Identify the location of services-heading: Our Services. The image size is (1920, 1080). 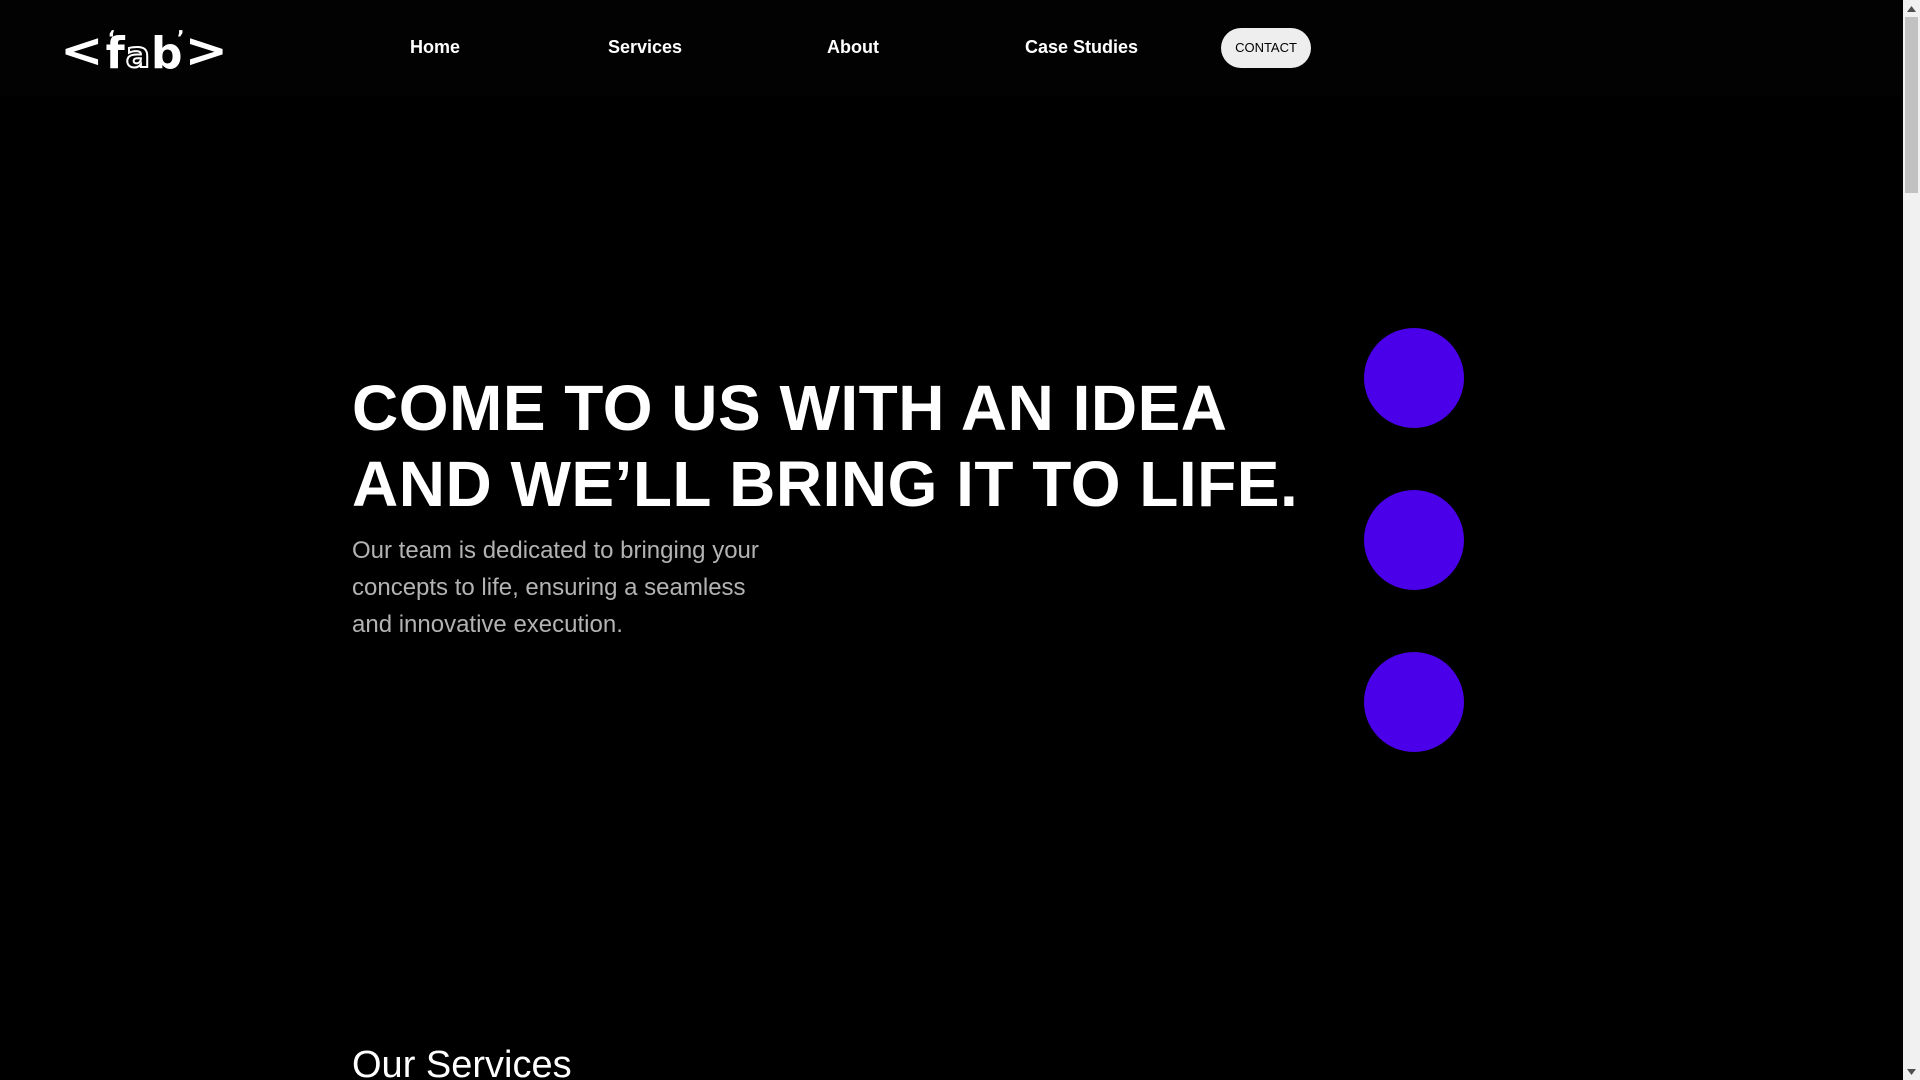
(462, 1062).